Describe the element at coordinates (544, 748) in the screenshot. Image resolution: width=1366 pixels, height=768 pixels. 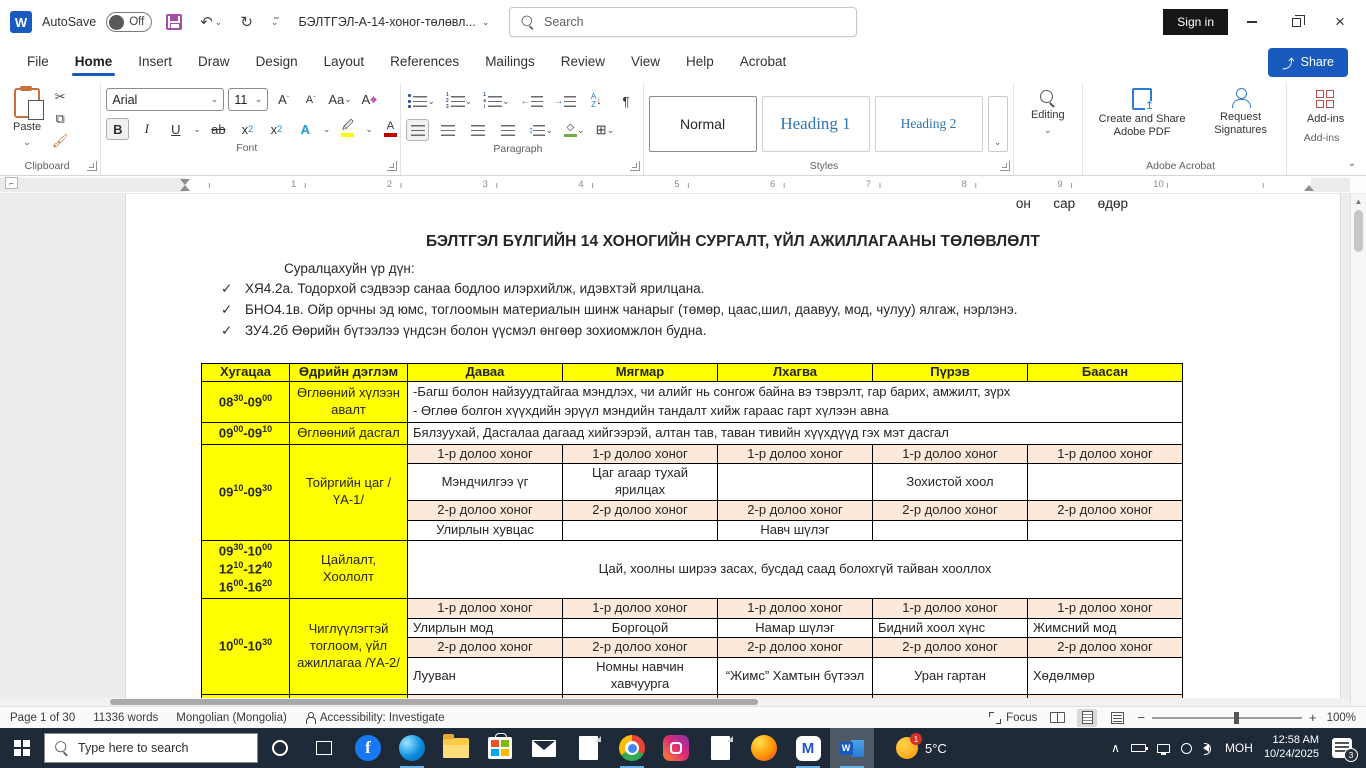
I see `taskbar-mail` at that location.